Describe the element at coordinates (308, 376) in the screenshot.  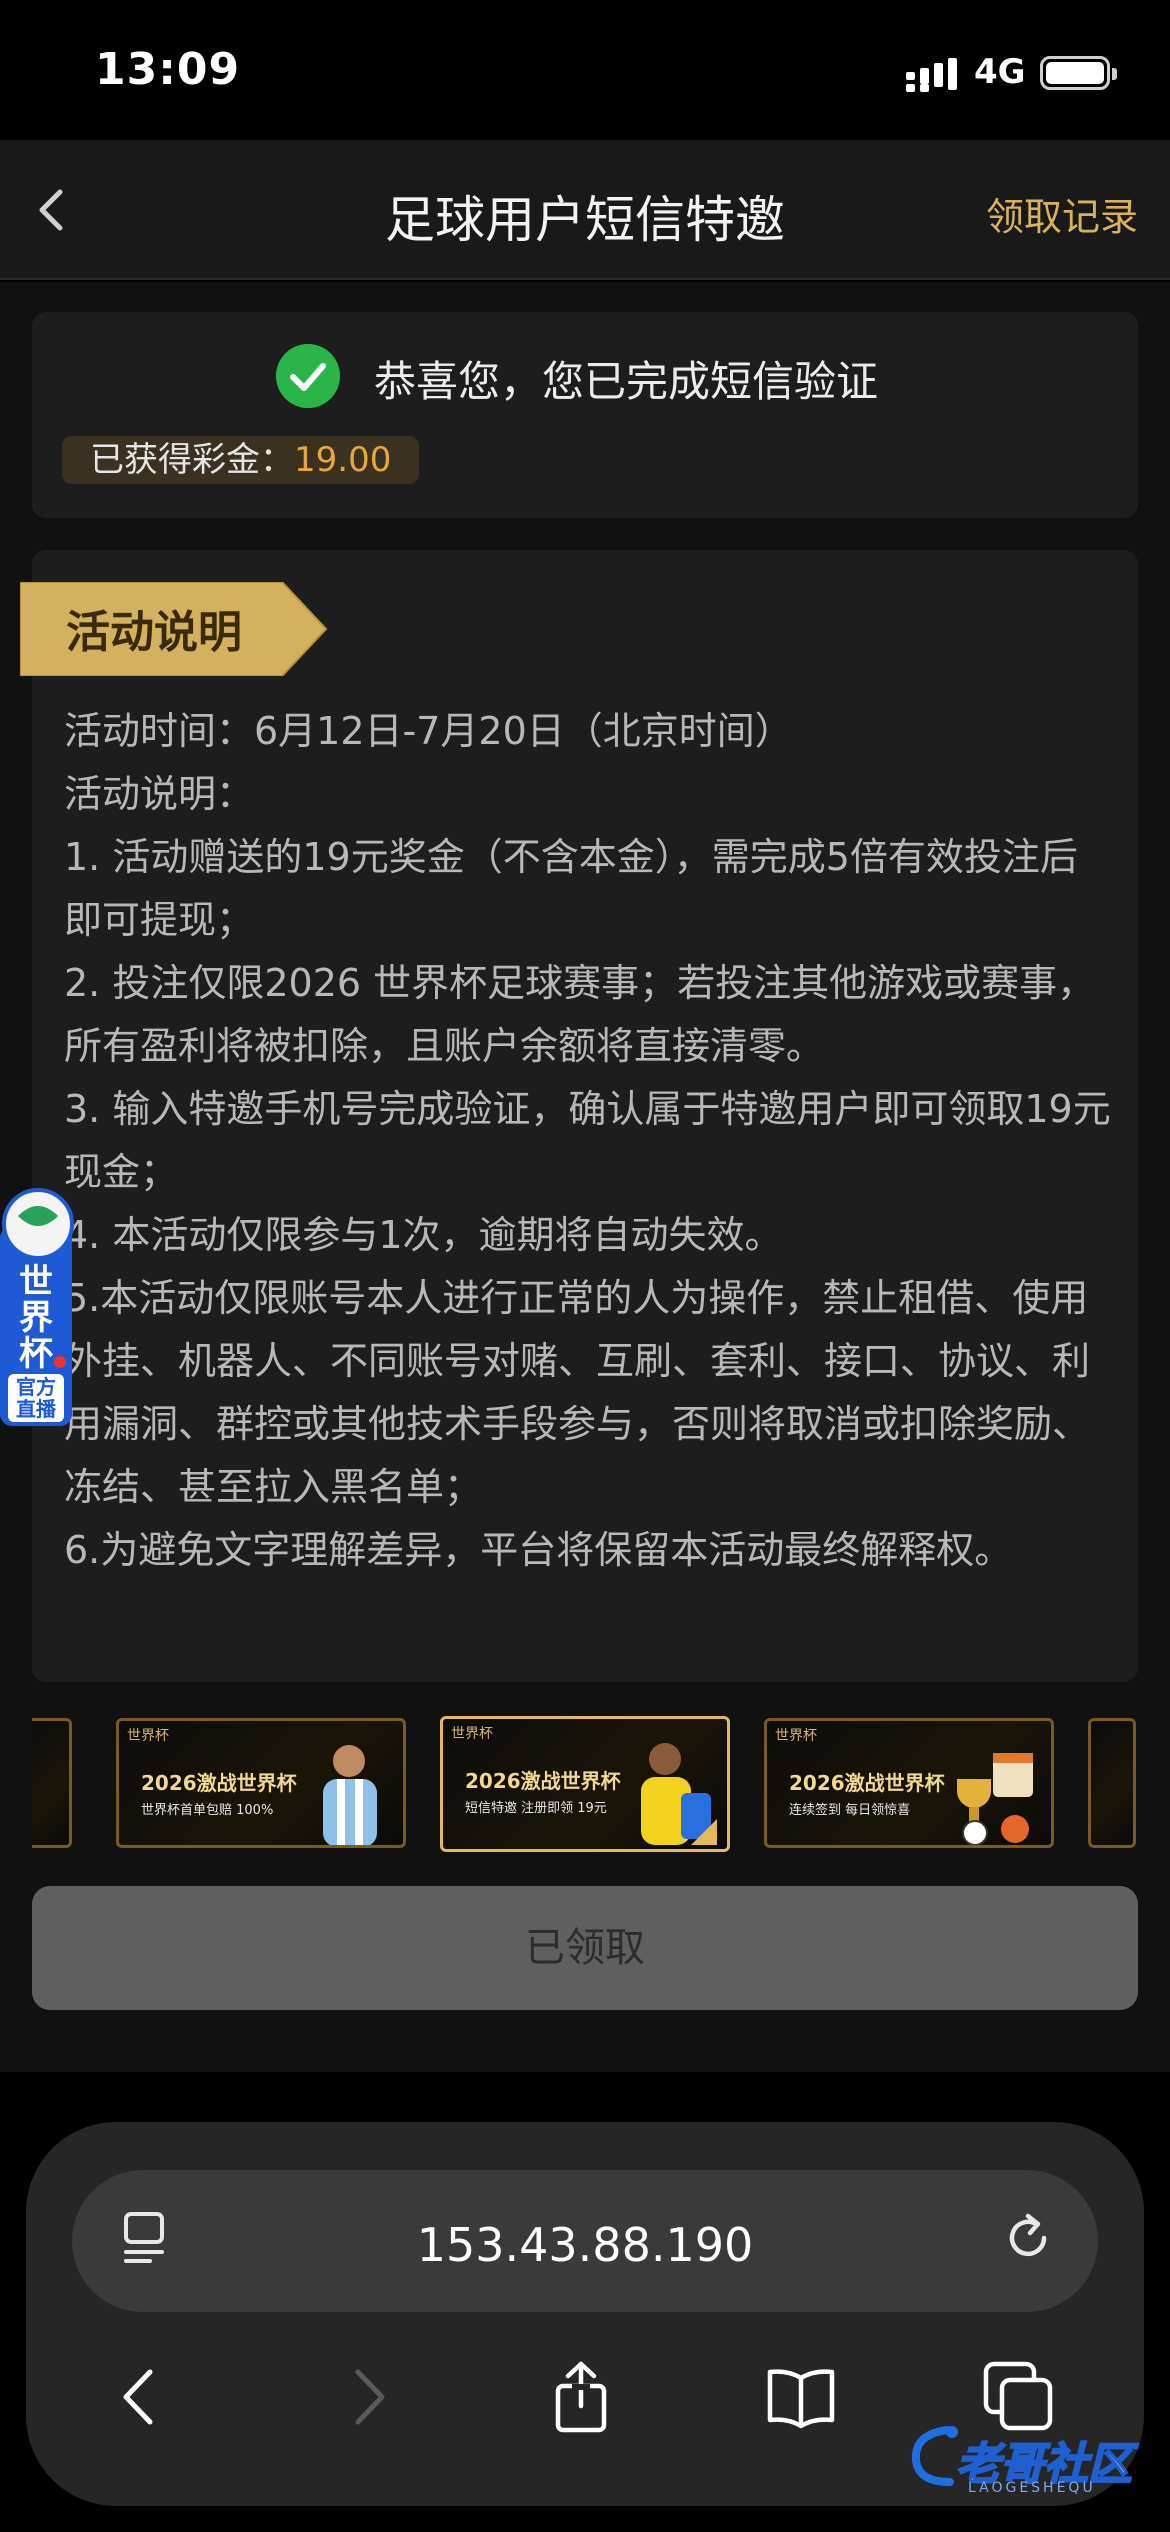
I see `check-circle-icon` at that location.